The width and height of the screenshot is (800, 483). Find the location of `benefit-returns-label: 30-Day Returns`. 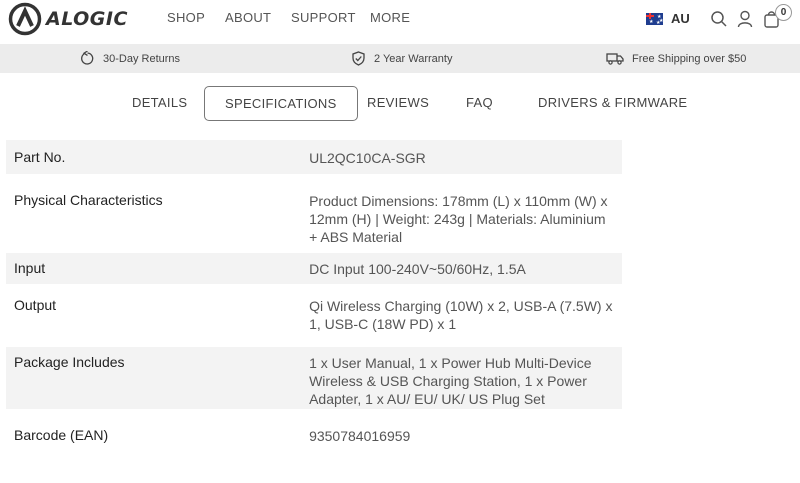

benefit-returns-label: 30-Day Returns is located at coordinates (142, 58).